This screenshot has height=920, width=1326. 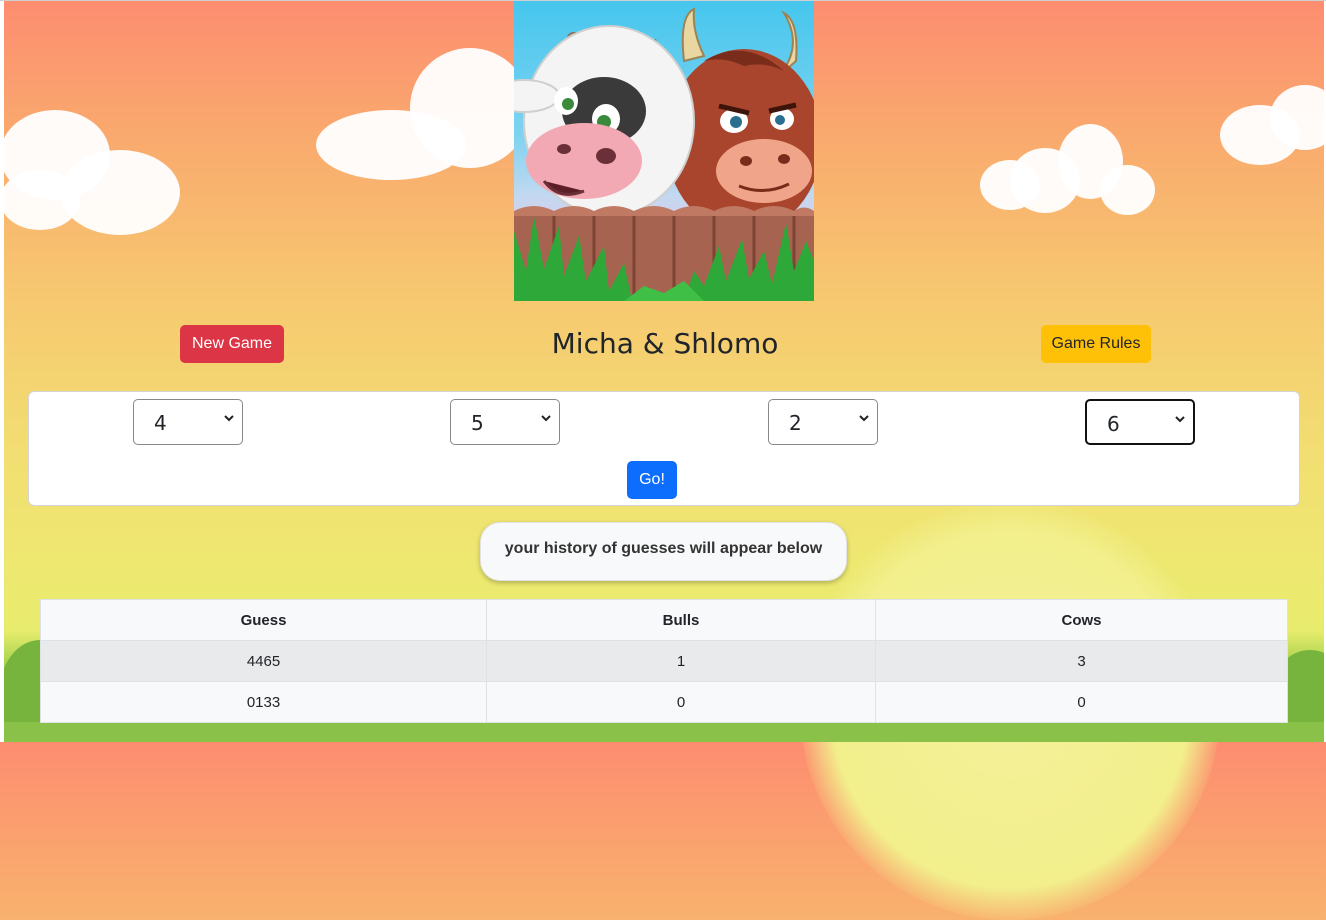 I want to click on column-header-bulls: Bulls, so click(x=681, y=620).